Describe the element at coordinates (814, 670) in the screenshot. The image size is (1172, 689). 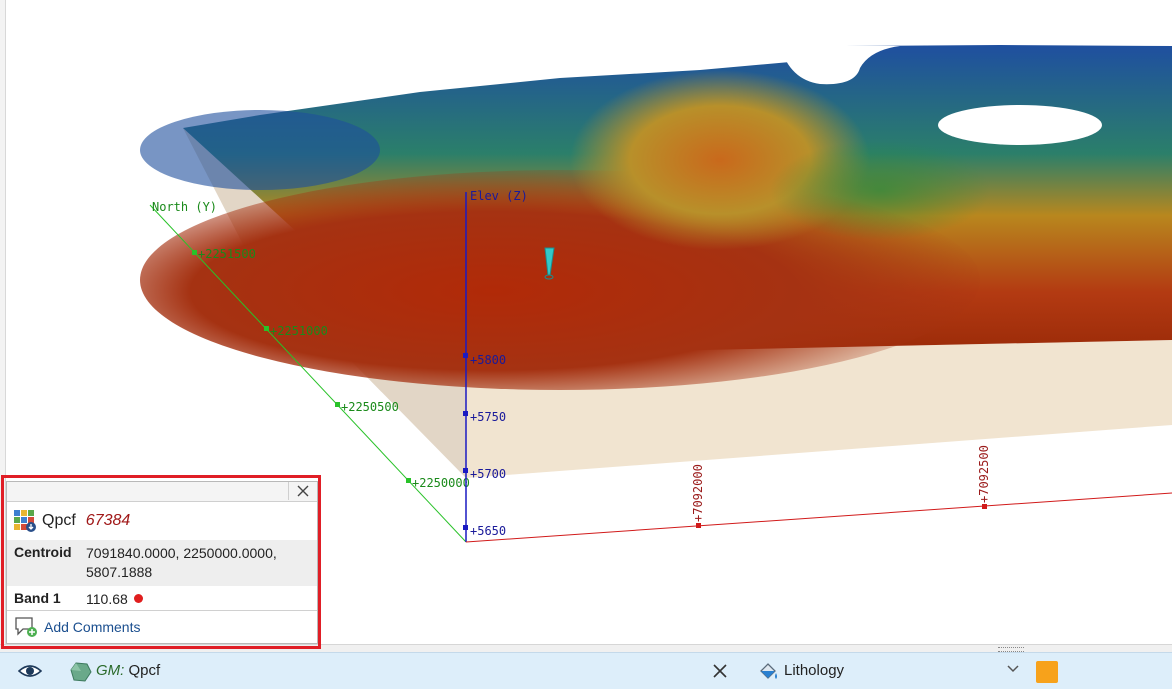
I see `colour-by-label: Lithology` at that location.